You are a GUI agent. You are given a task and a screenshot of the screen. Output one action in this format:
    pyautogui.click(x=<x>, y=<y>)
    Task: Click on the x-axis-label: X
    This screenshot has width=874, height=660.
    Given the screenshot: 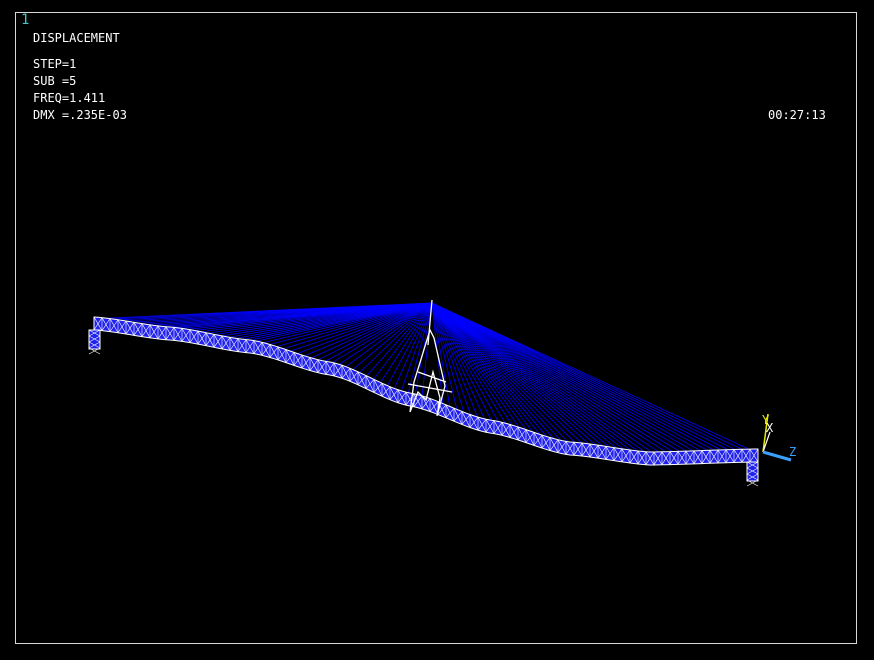 What is the action you would take?
    pyautogui.click(x=770, y=428)
    